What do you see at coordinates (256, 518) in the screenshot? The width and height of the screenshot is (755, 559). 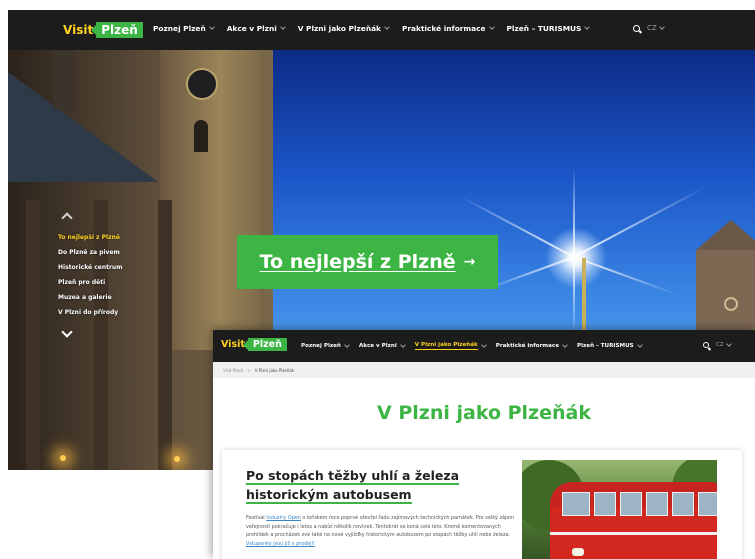 I see `perex-text: Festival` at bounding box center [256, 518].